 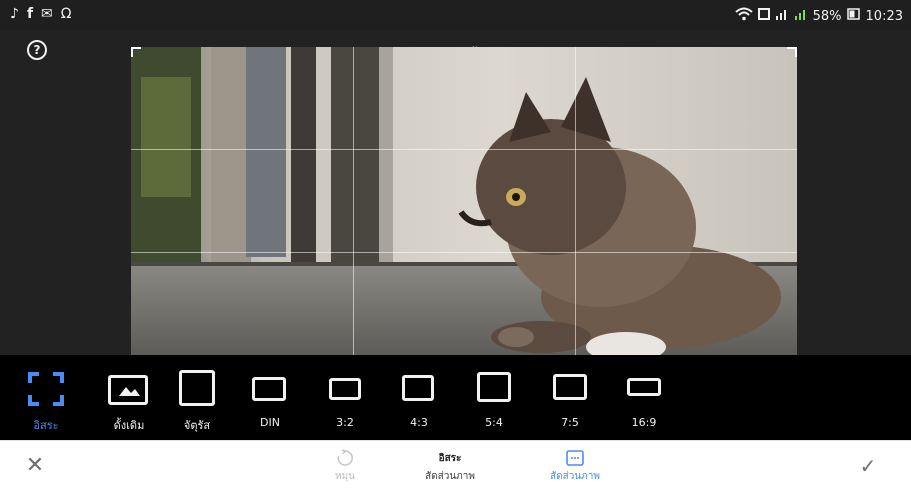 What do you see at coordinates (14, 14) in the screenshot?
I see `music-note-icon: ♪` at bounding box center [14, 14].